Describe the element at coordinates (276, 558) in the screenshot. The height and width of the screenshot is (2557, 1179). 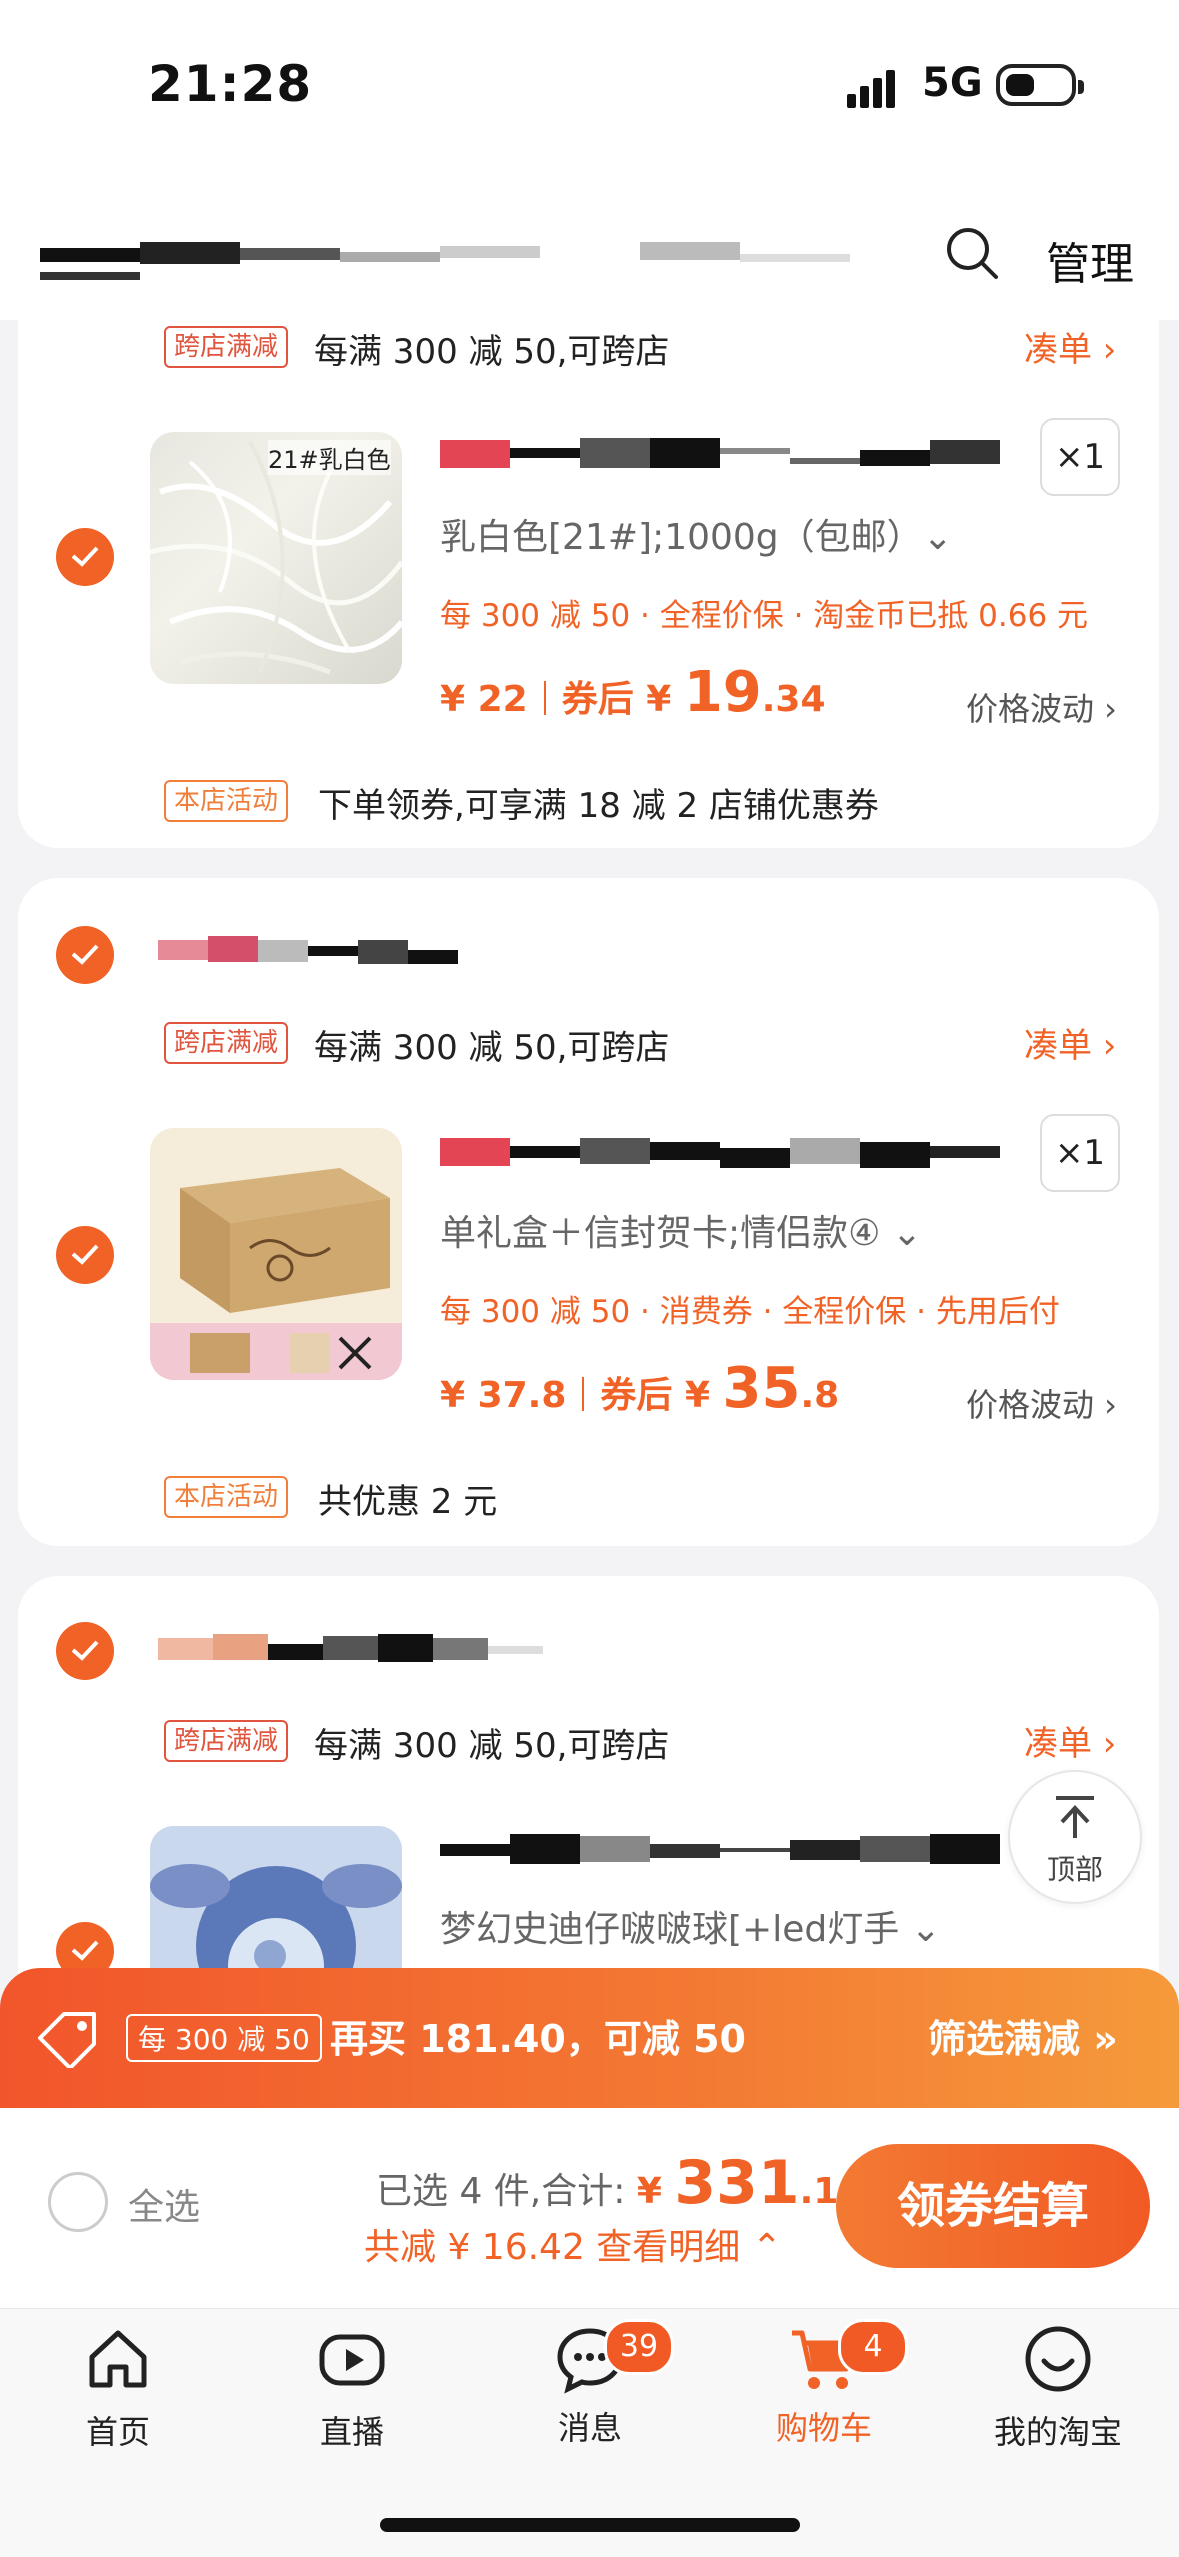
I see `product-thumbnail: 21#乳白色` at that location.